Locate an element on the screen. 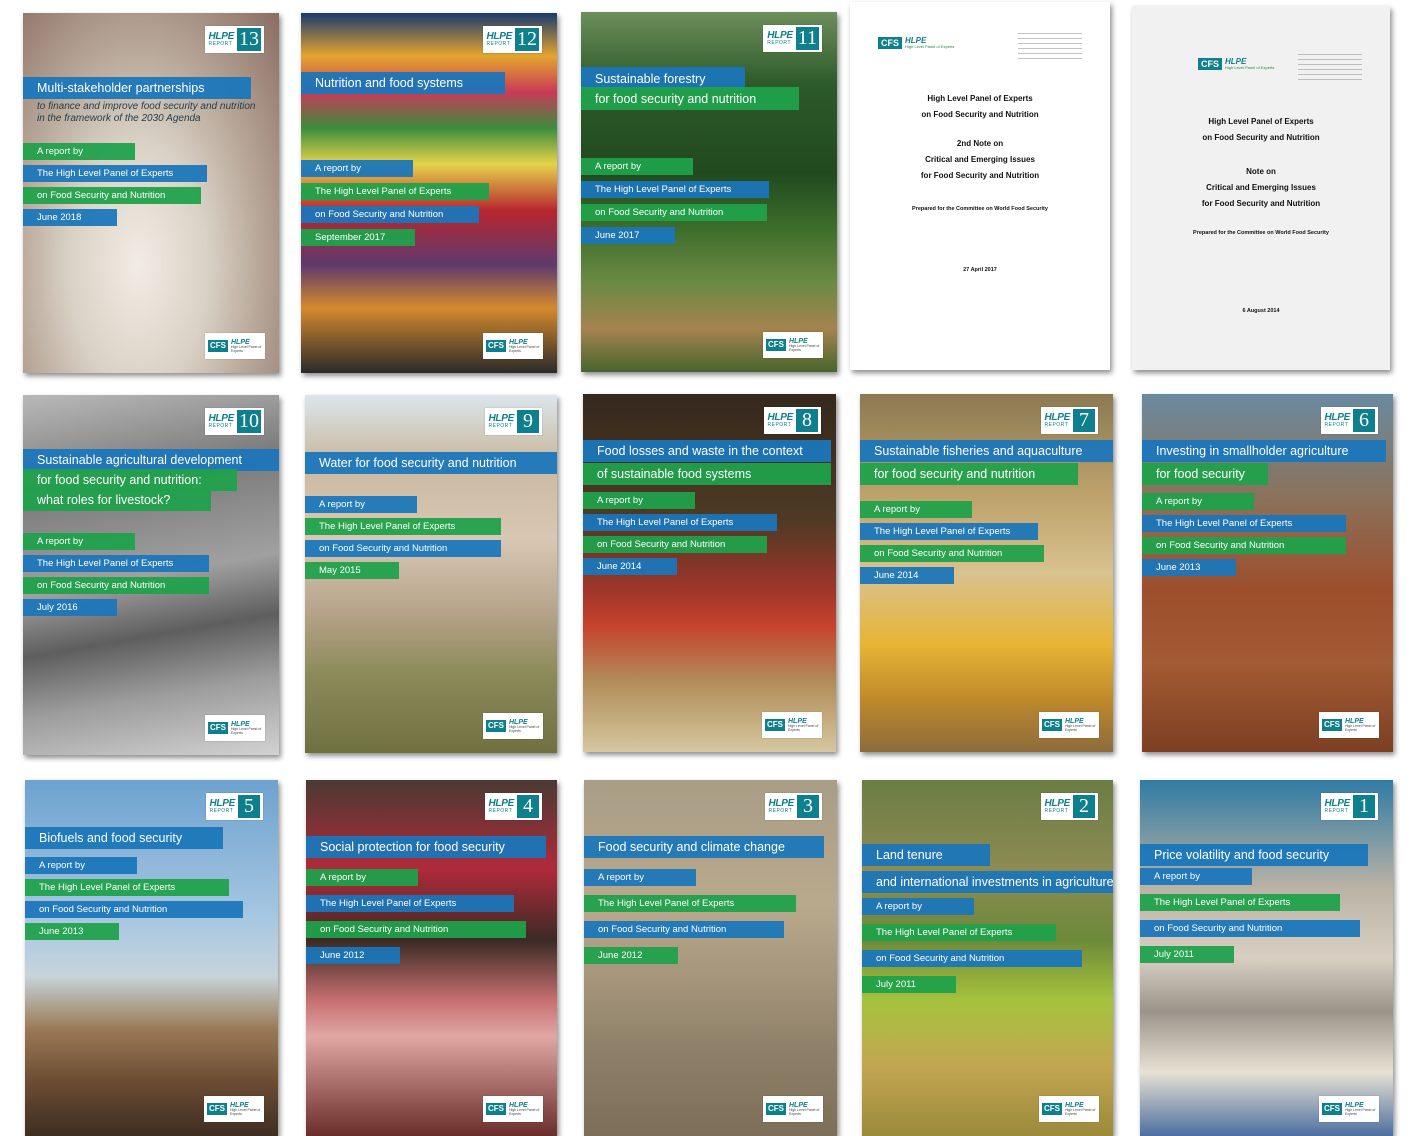 This screenshot has height=1136, width=1421. hlpe-report-badge: HLPE REPORT 7 is located at coordinates (1069, 420).